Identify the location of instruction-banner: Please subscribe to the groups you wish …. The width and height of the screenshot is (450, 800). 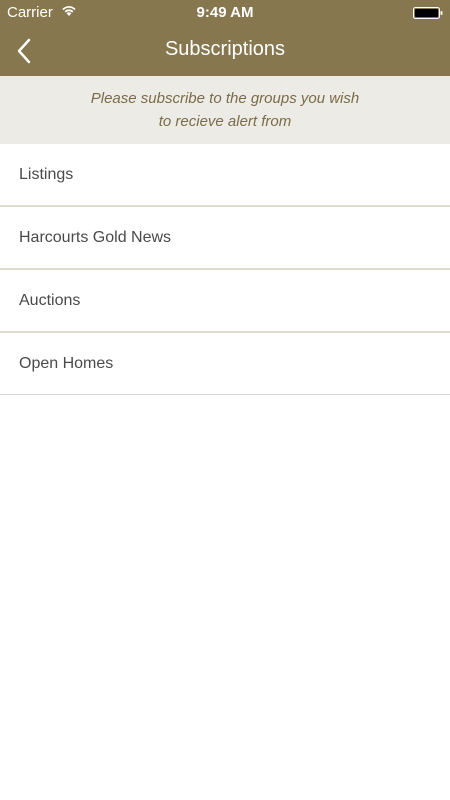
(225, 110).